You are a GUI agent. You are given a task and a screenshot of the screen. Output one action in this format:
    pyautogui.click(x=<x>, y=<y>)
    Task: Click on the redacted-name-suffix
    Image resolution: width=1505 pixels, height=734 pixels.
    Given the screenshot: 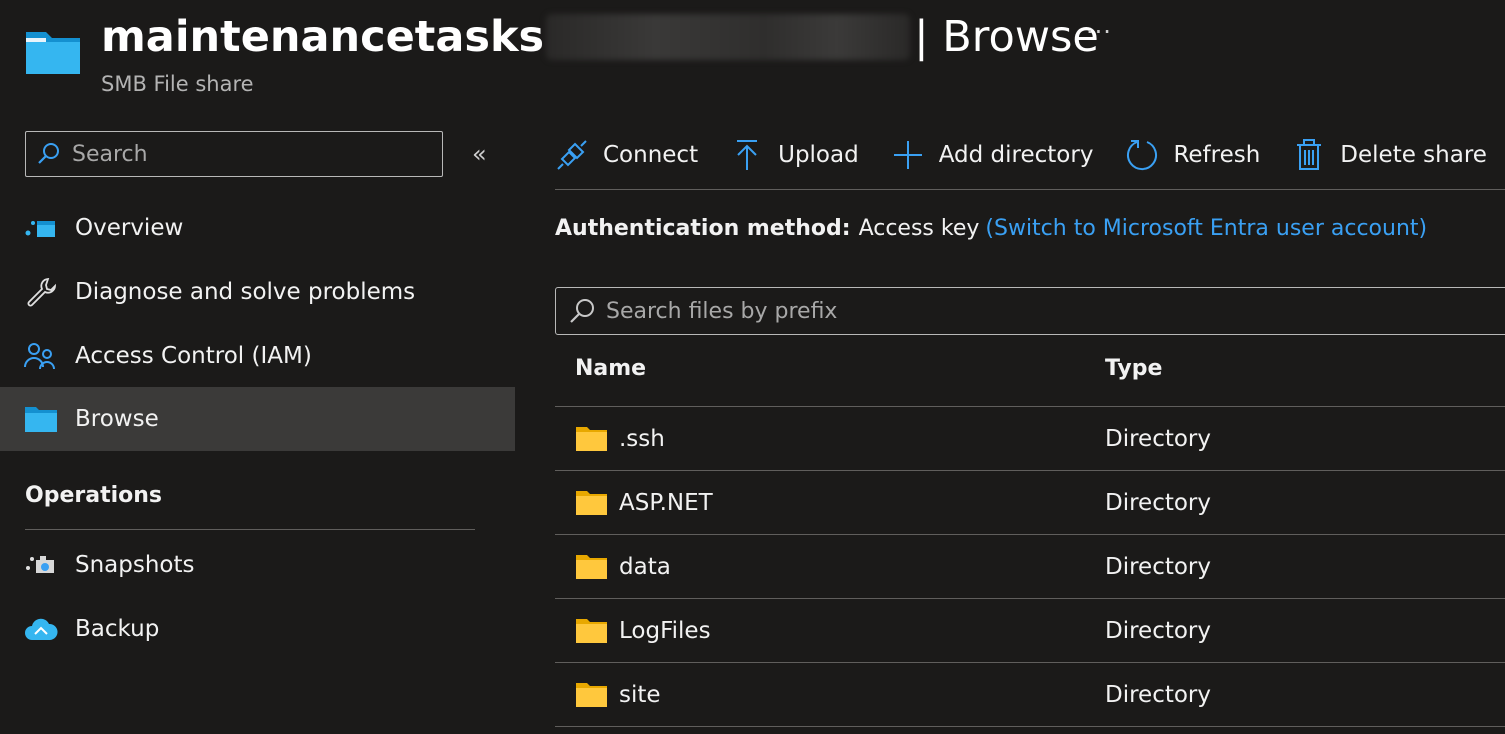 What is the action you would take?
    pyautogui.click(x=728, y=37)
    